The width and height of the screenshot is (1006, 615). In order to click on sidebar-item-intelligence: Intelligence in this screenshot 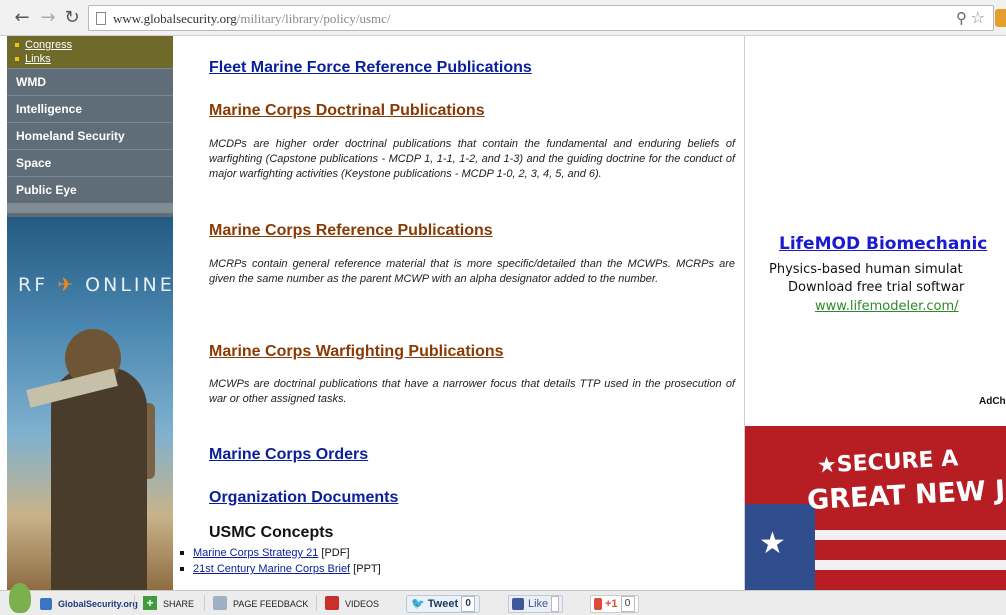, I will do `click(90, 108)`.